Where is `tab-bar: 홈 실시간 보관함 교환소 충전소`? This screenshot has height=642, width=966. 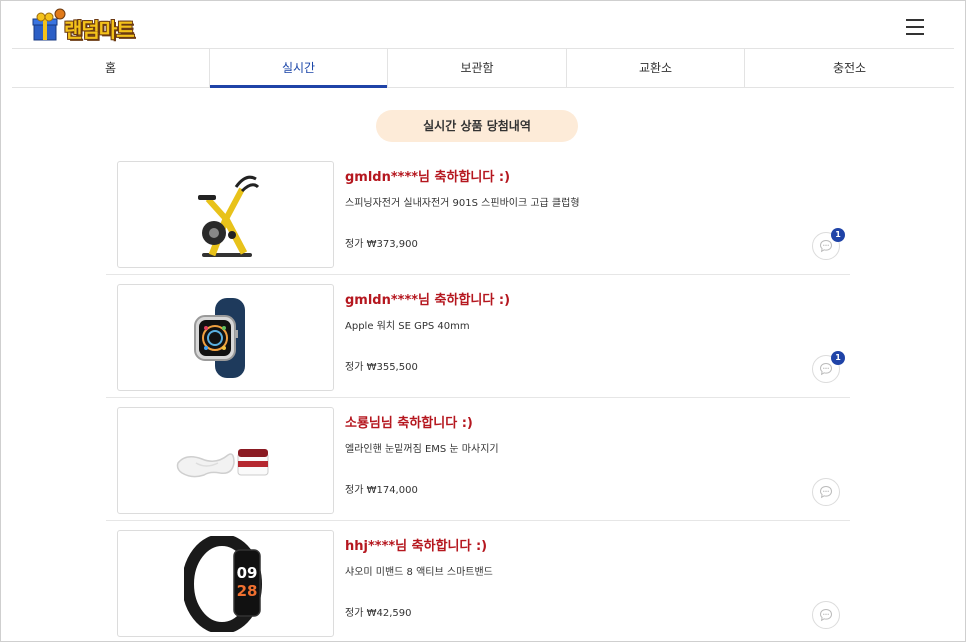
tab-bar: 홈 실시간 보관함 교환소 충전소 is located at coordinates (483, 68).